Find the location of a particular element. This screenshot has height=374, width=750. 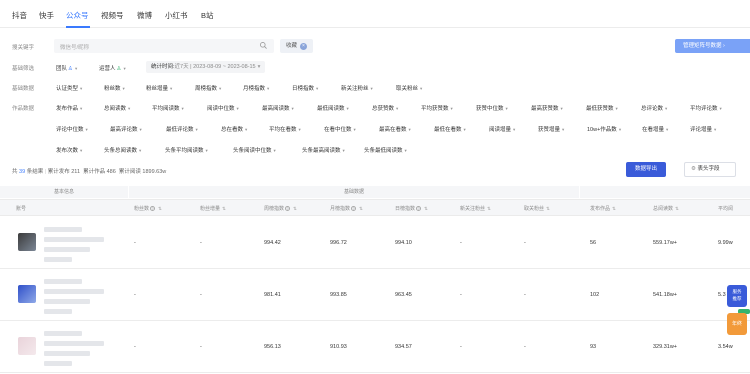

gear-icon: ⚙ is located at coordinates (693, 169).